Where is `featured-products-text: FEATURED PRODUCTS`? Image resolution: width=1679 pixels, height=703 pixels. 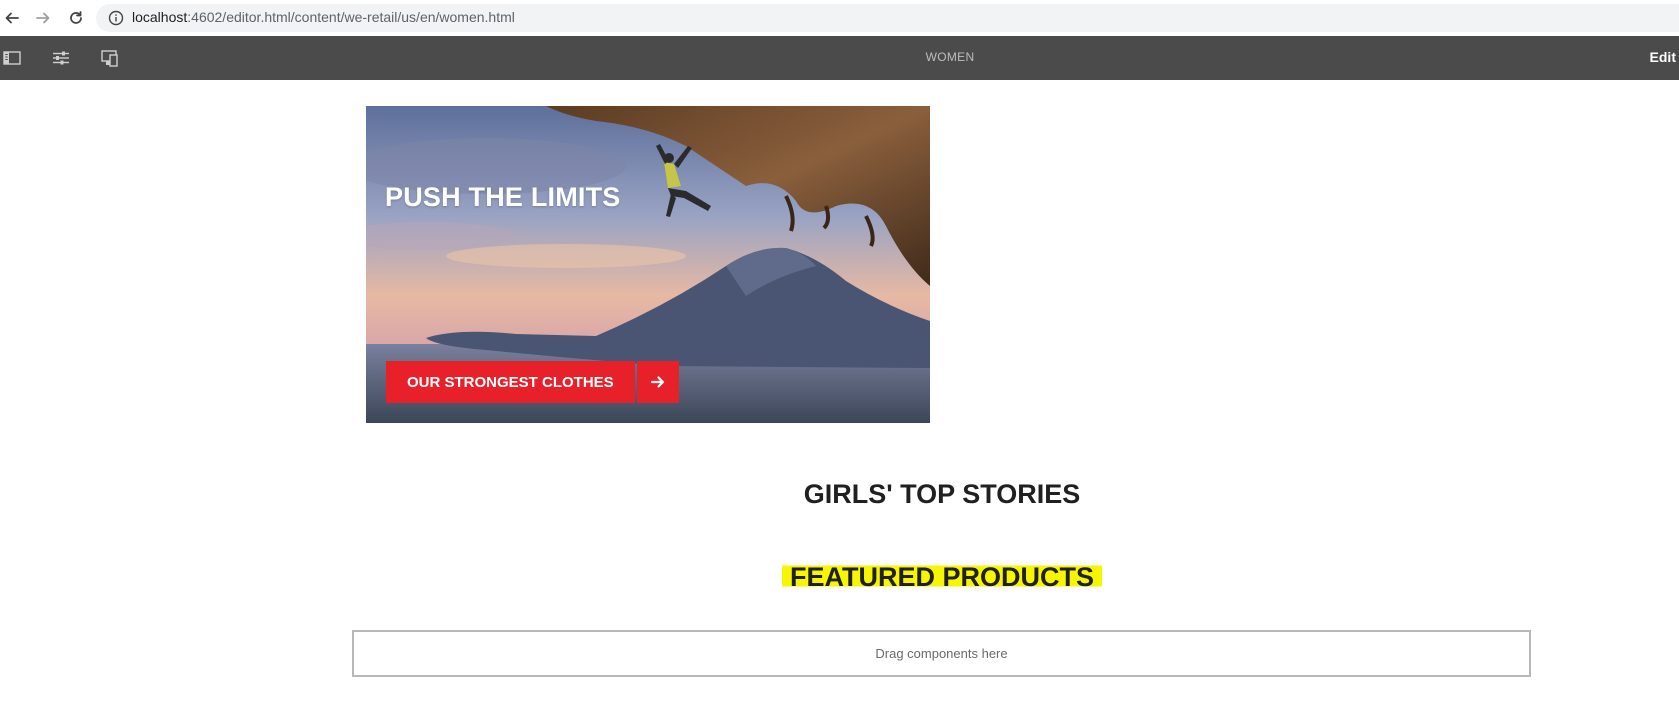
featured-products-text: FEATURED PRODUCTS is located at coordinates (941, 577).